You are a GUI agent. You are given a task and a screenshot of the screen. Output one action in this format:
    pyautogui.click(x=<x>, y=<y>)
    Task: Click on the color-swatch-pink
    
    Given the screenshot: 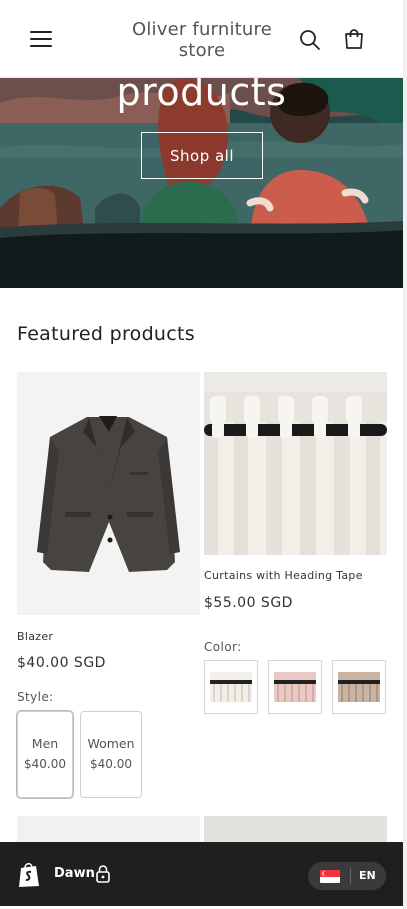 What is the action you would take?
    pyautogui.click(x=295, y=687)
    